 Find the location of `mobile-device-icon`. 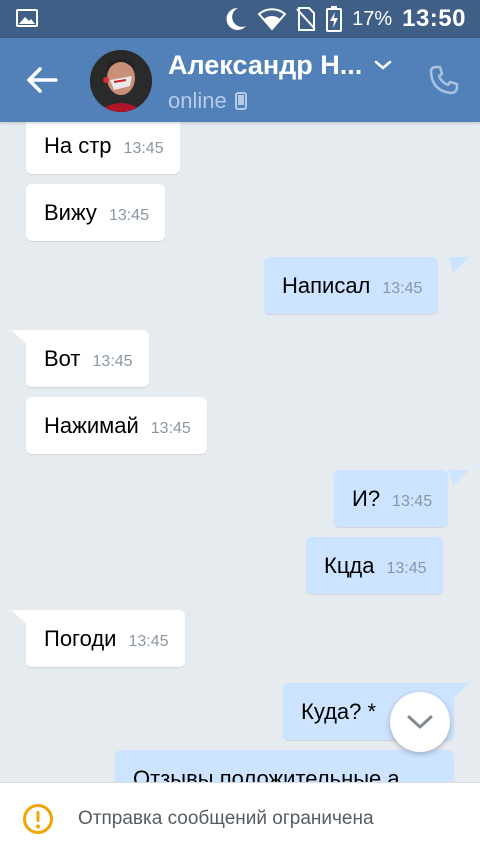

mobile-device-icon is located at coordinates (240, 101).